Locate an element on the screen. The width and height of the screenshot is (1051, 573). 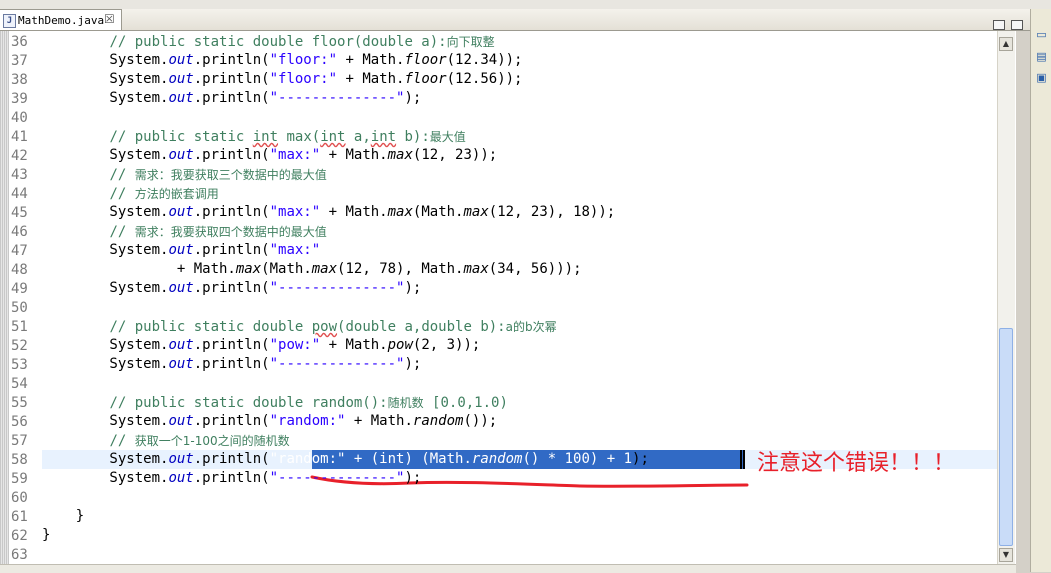
line-number: 36 is located at coordinates (19, 42).